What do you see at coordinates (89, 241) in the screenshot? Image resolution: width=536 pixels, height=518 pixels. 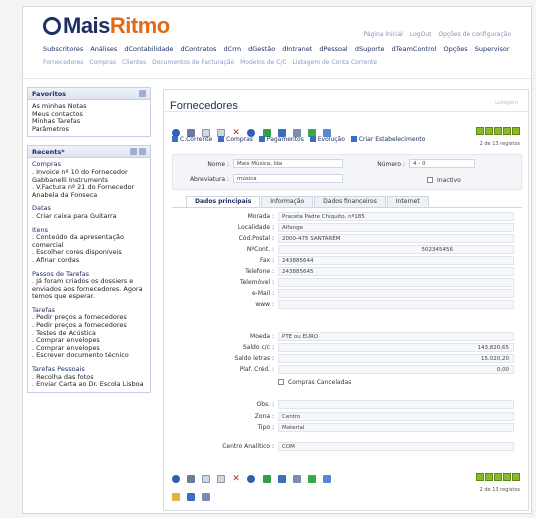 I see `recent-item: . Conteúdo da apresentação comercial` at bounding box center [89, 241].